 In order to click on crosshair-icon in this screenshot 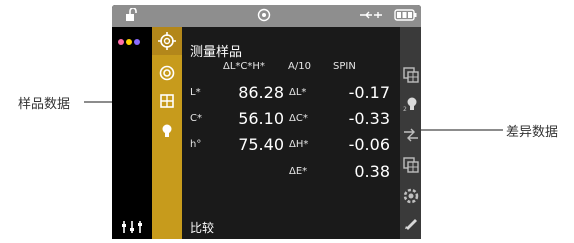, I will do `click(167, 43)`.